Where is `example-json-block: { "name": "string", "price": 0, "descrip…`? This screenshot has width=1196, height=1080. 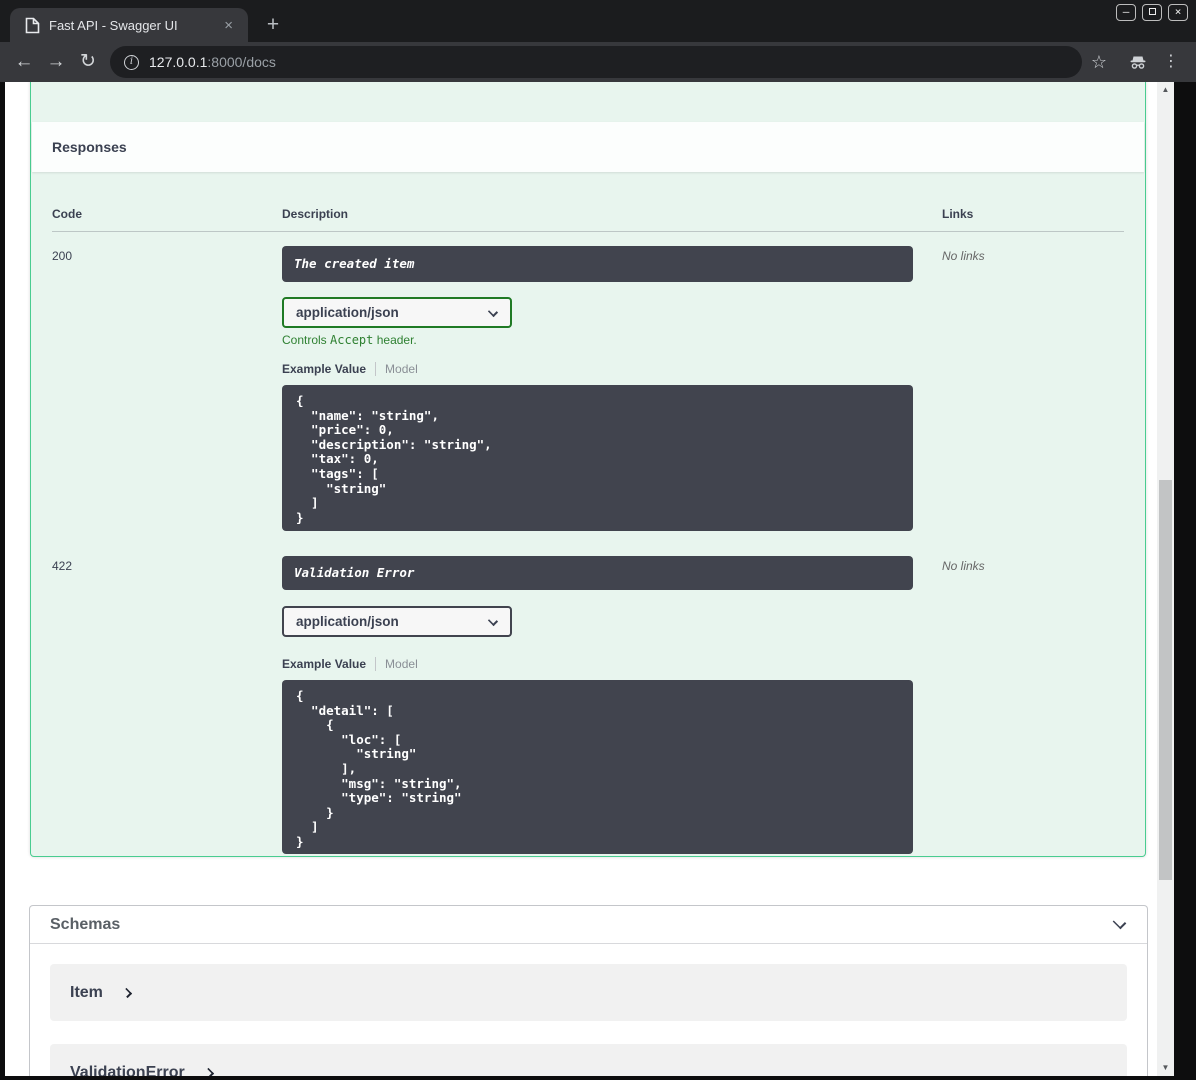 example-json-block: { "name": "string", "price": 0, "descrip… is located at coordinates (597, 458).